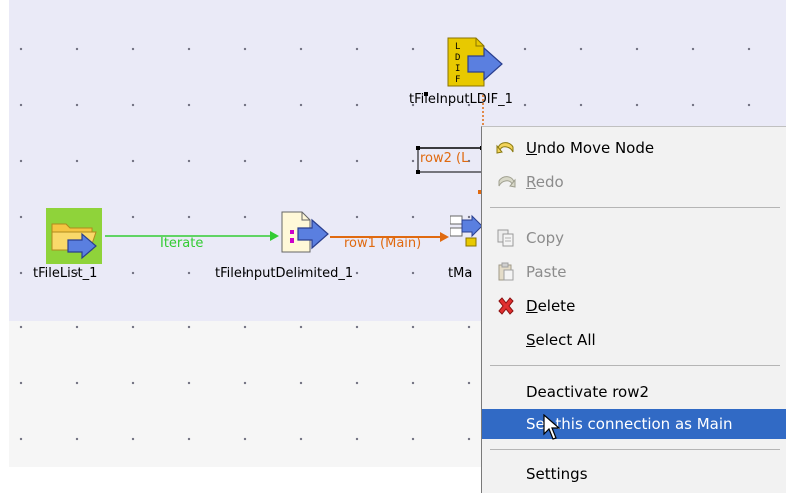 This screenshot has height=493, width=786. Describe the element at coordinates (531, 182) in the screenshot. I see `redo-mnemonic: R` at that location.